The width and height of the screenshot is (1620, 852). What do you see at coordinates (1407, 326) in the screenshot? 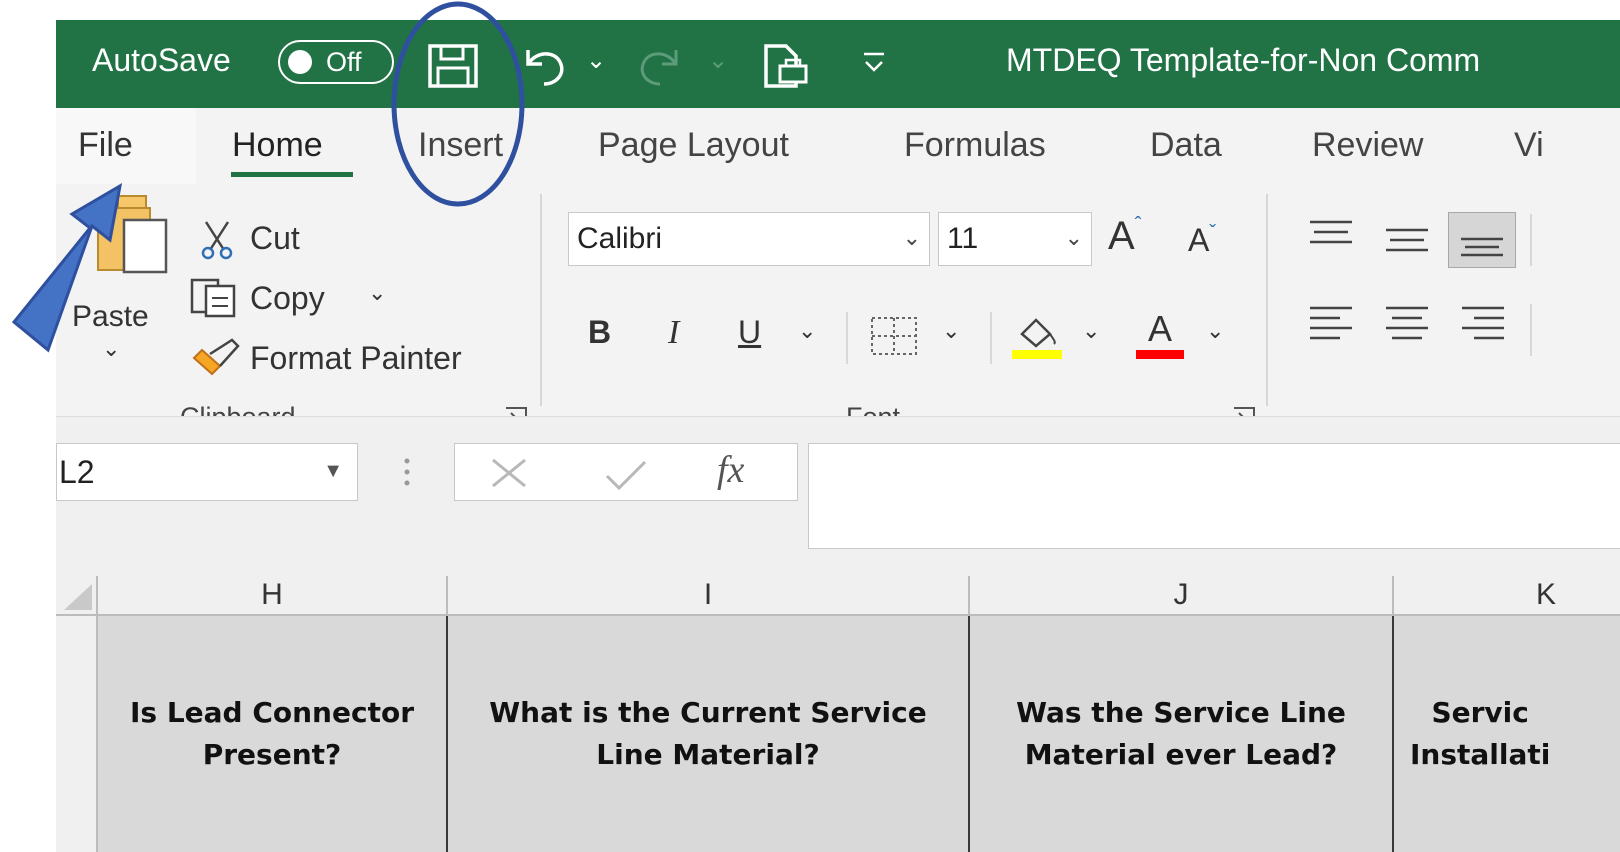
I see `align-center-icon` at bounding box center [1407, 326].